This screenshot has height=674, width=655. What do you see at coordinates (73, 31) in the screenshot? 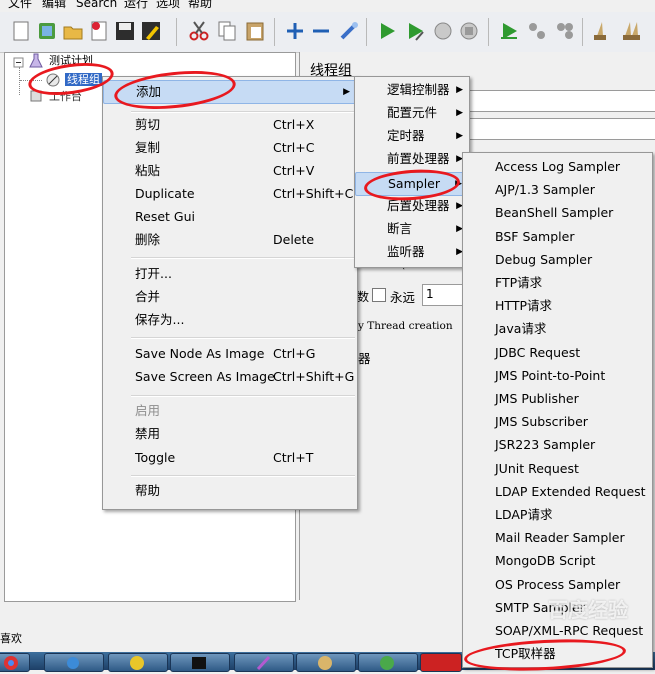
I see `open-icon` at bounding box center [73, 31].